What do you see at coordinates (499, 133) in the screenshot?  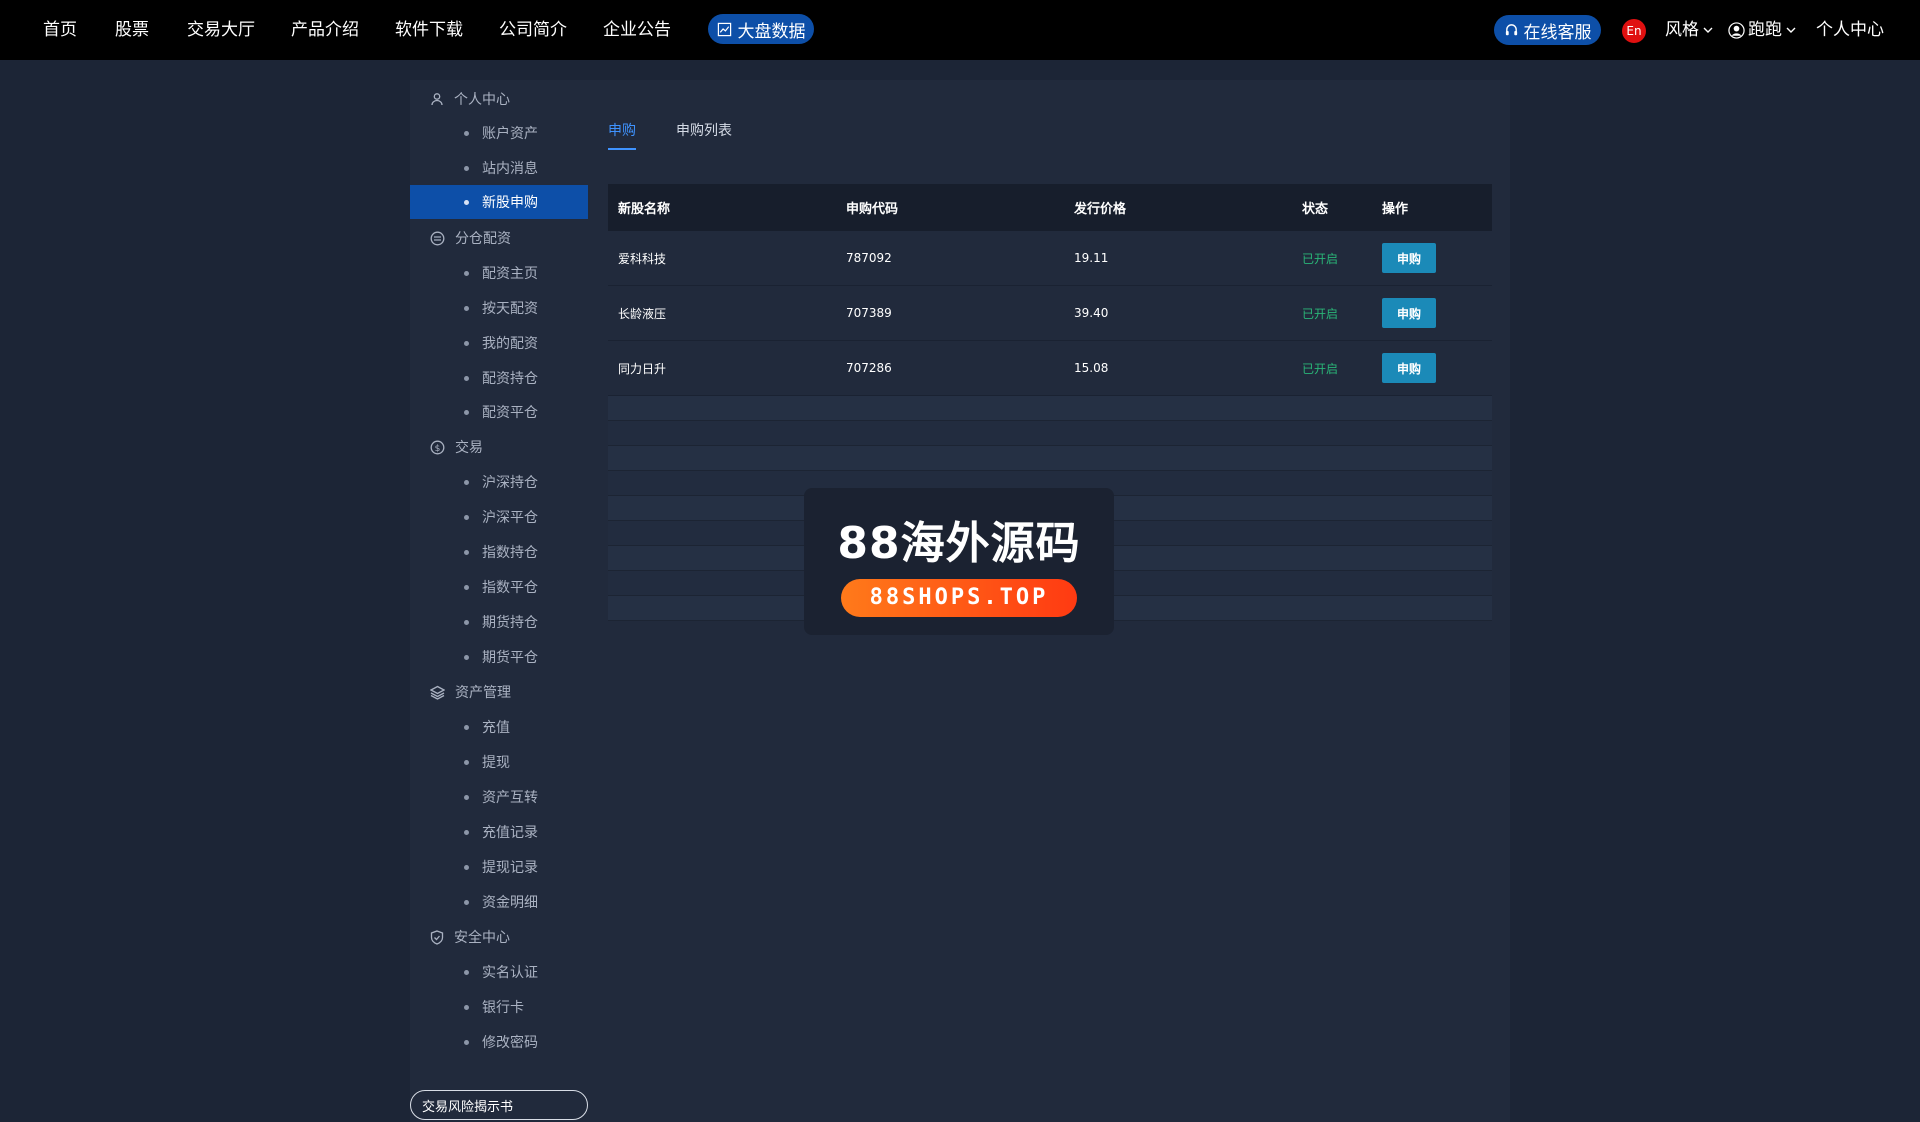 I see `sidebar-item-account-assets: 账户资产` at bounding box center [499, 133].